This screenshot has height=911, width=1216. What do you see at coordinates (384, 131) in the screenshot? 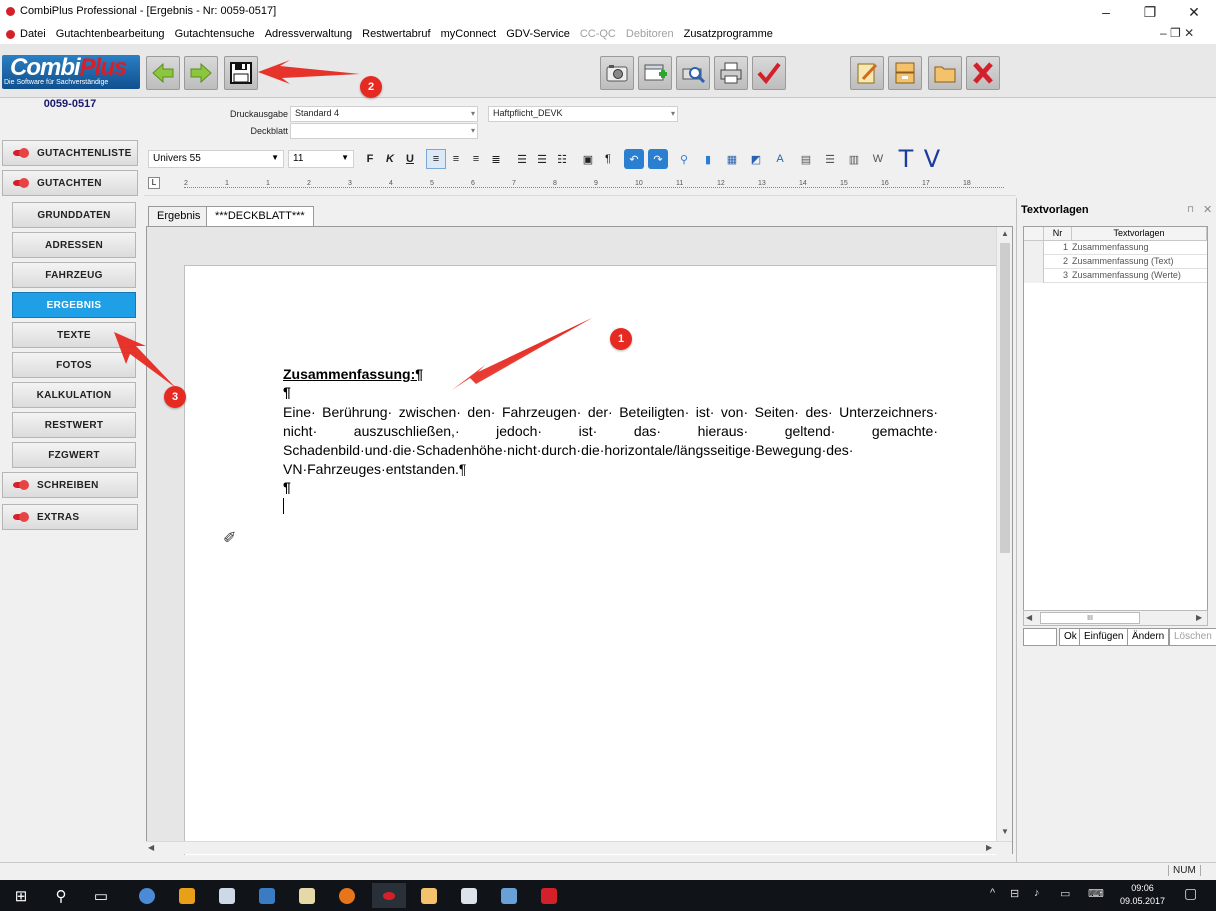
I see `deckblatt-select: ▾` at bounding box center [384, 131].